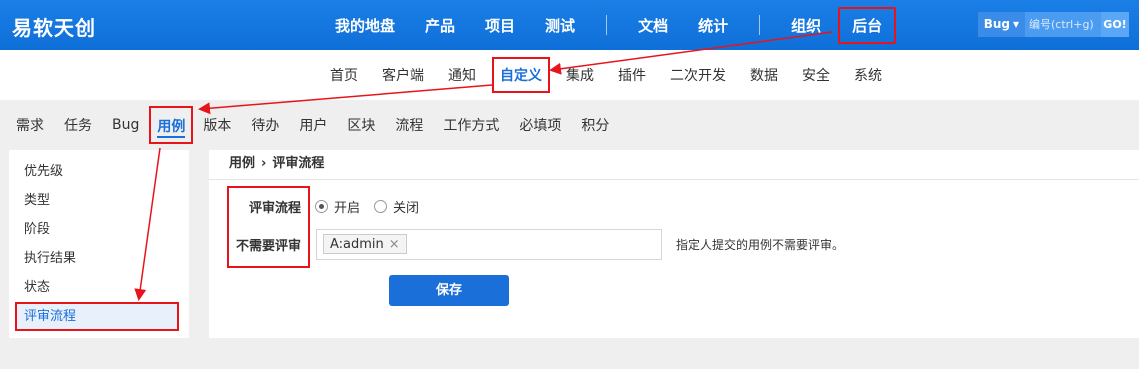 This screenshot has height=369, width=1139. I want to click on subnav-plugin: 插件, so click(632, 75).